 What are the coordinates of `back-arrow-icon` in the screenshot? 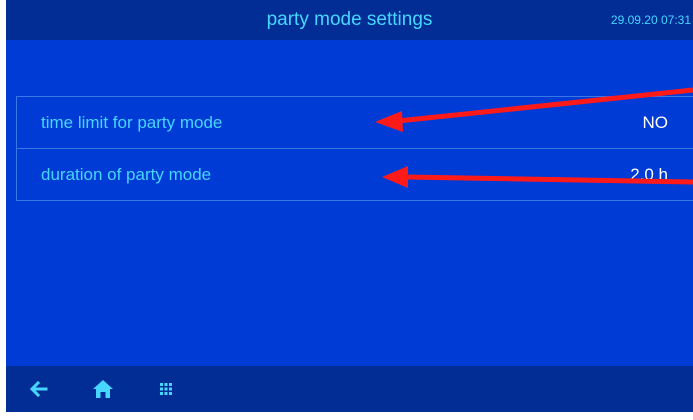 It's located at (38, 389).